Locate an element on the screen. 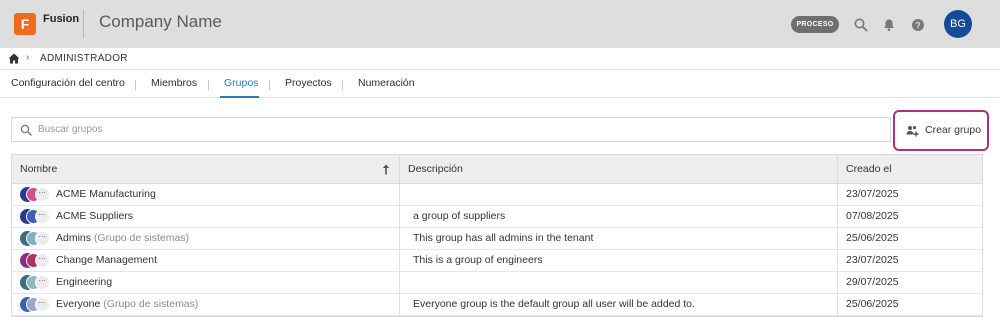  group-name-text: ACME Suppliers is located at coordinates (95, 216).